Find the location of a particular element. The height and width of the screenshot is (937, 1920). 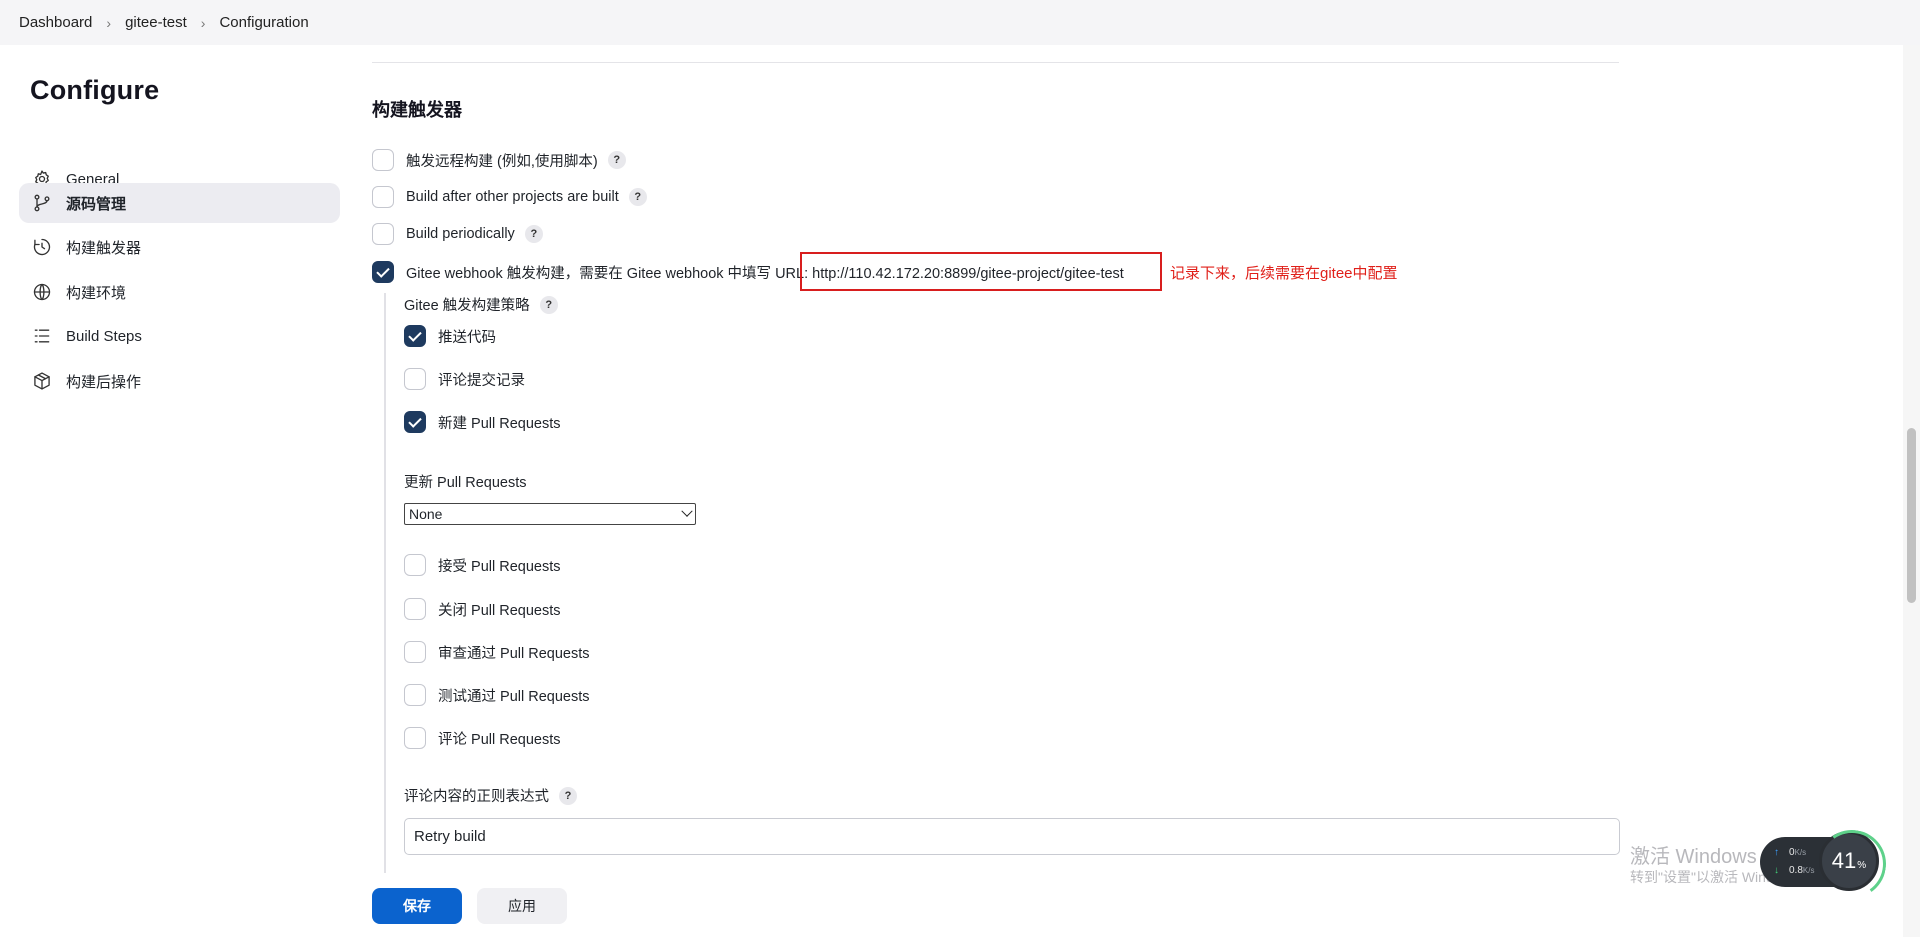

sidebar-title: Configure is located at coordinates (95, 90).